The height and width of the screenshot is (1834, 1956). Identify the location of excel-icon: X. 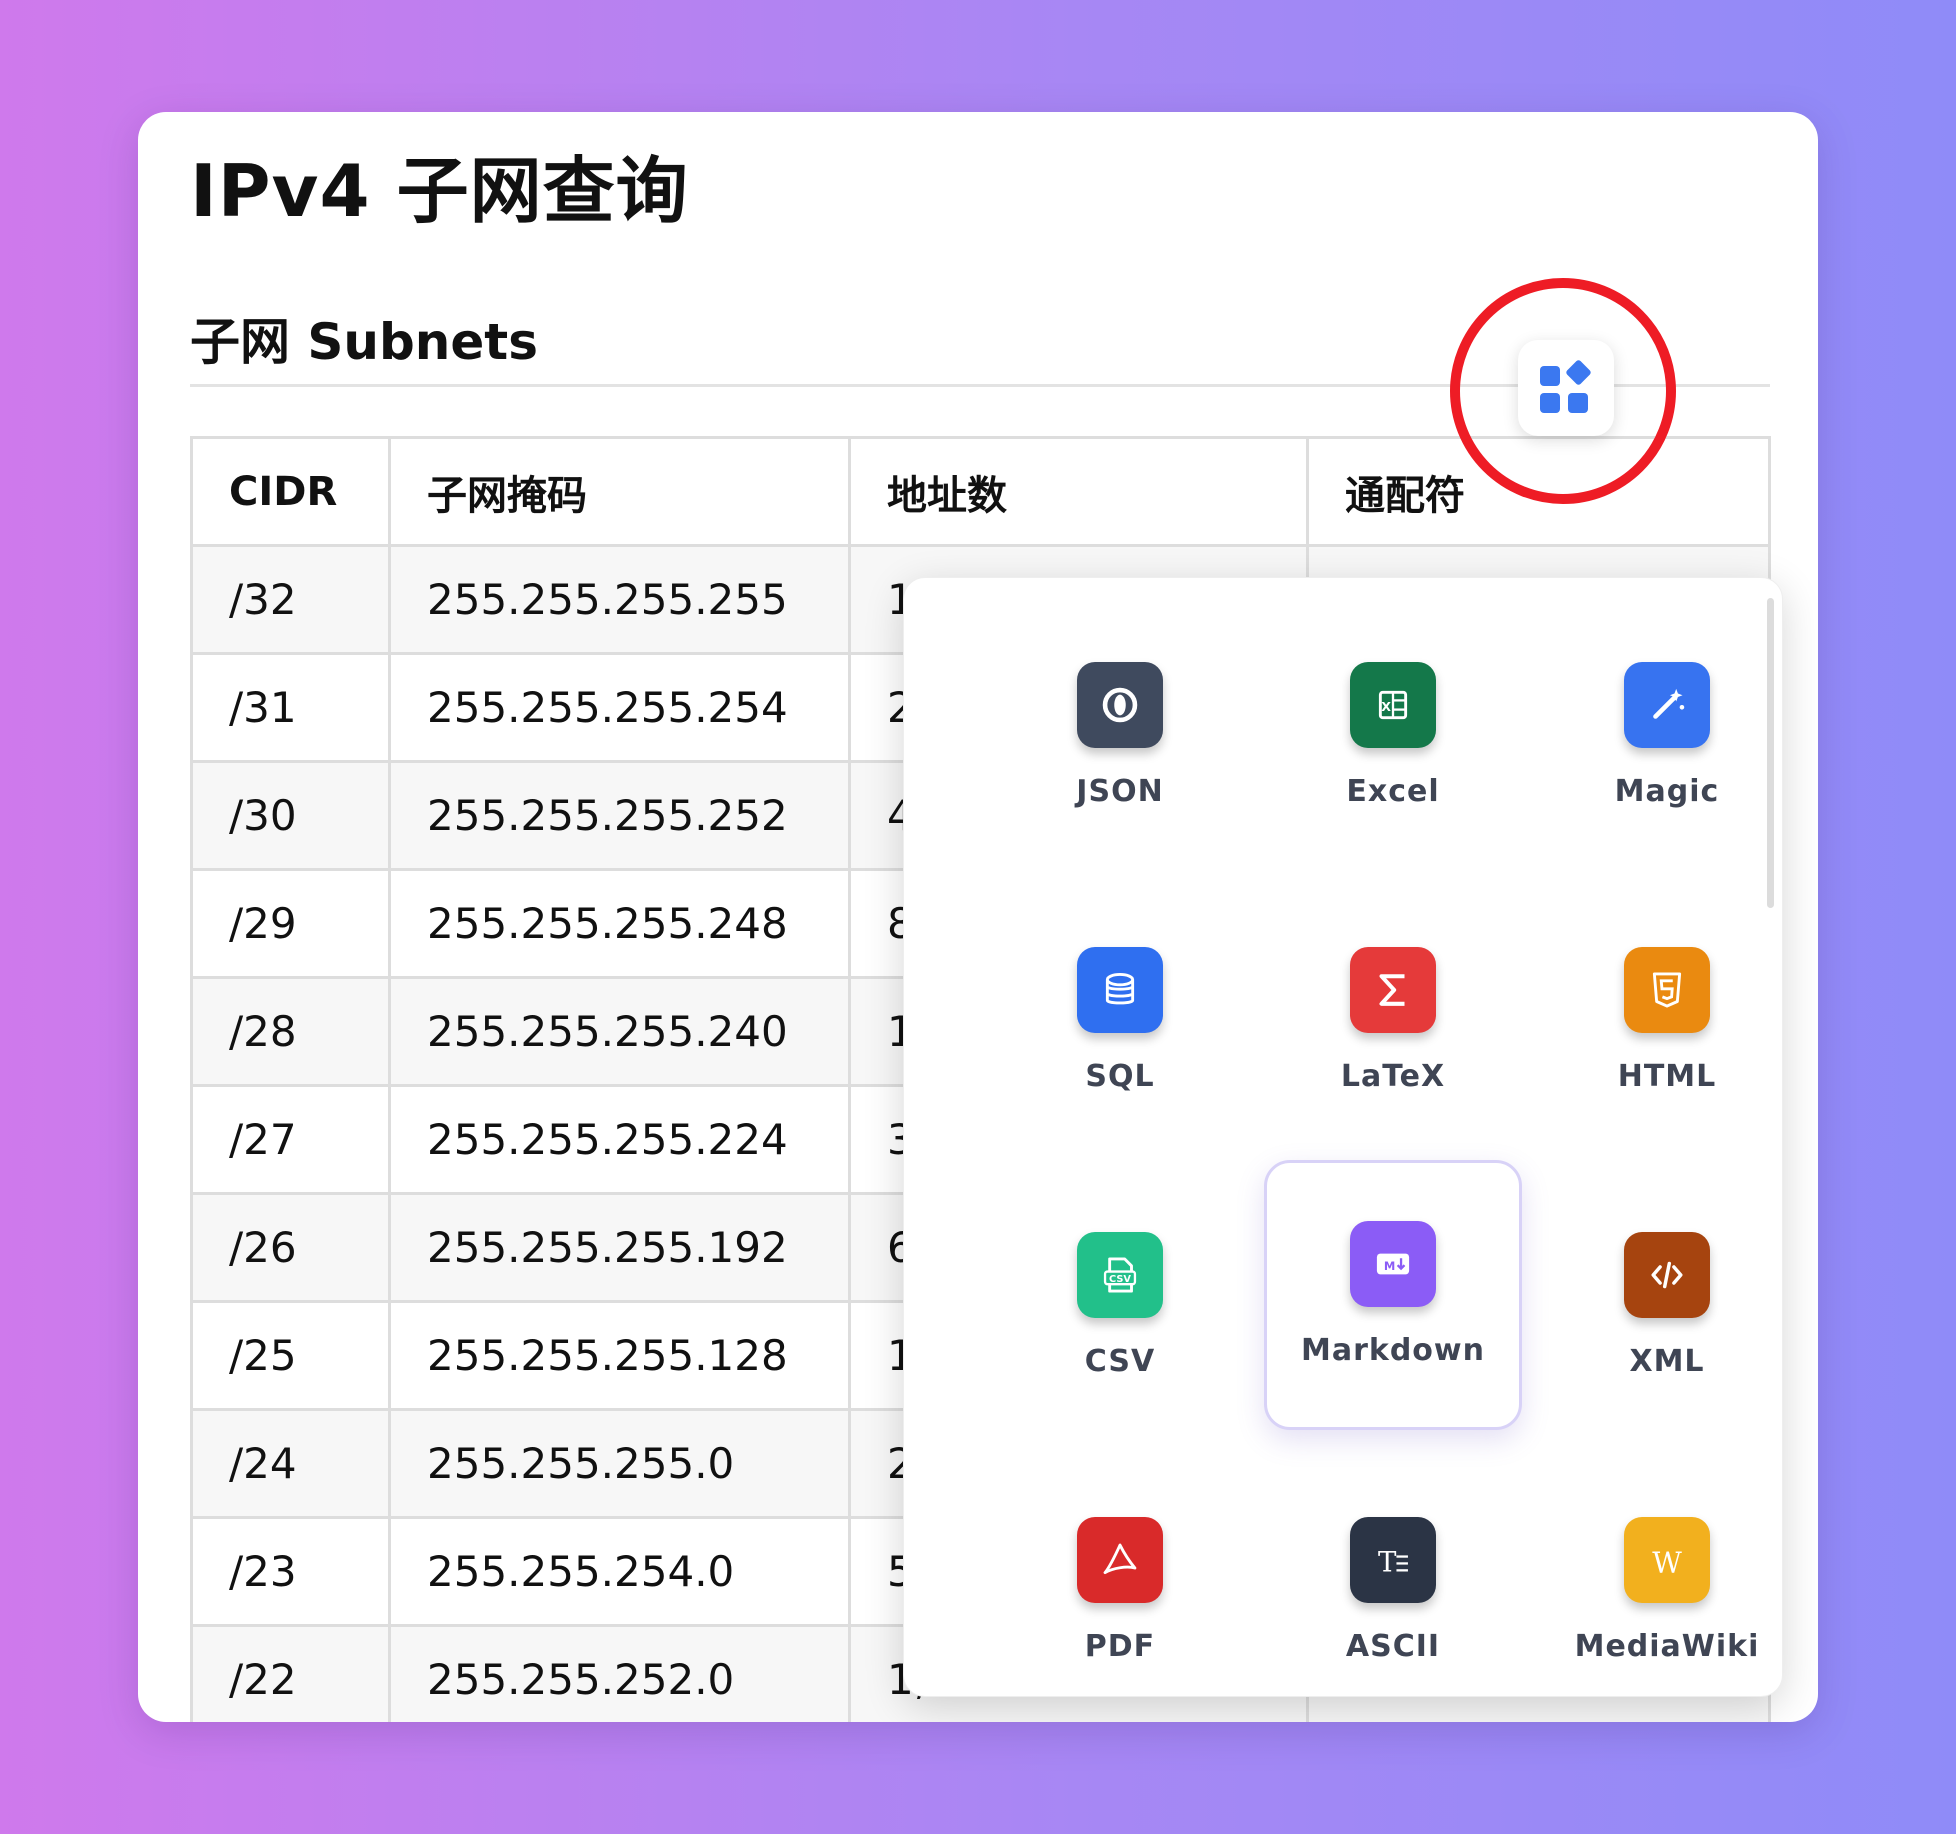
(1393, 705).